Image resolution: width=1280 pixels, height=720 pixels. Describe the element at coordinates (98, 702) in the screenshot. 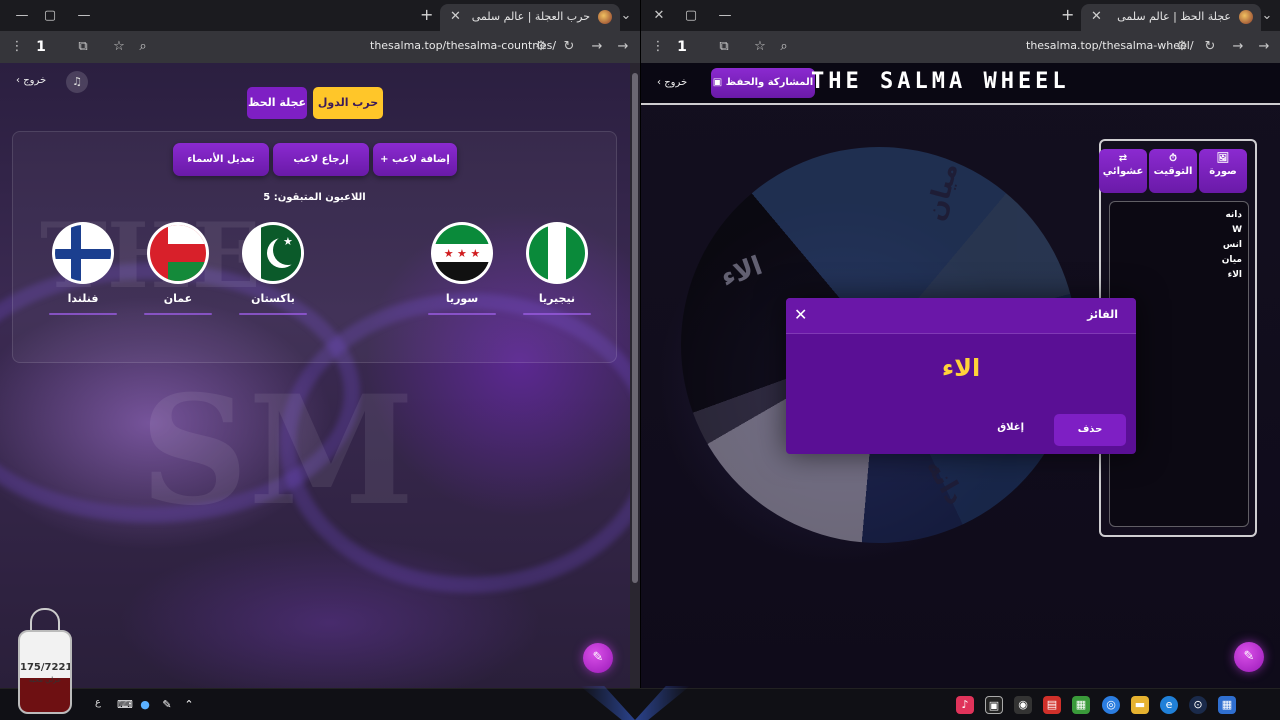

I see `language-indicator: ع` at that location.